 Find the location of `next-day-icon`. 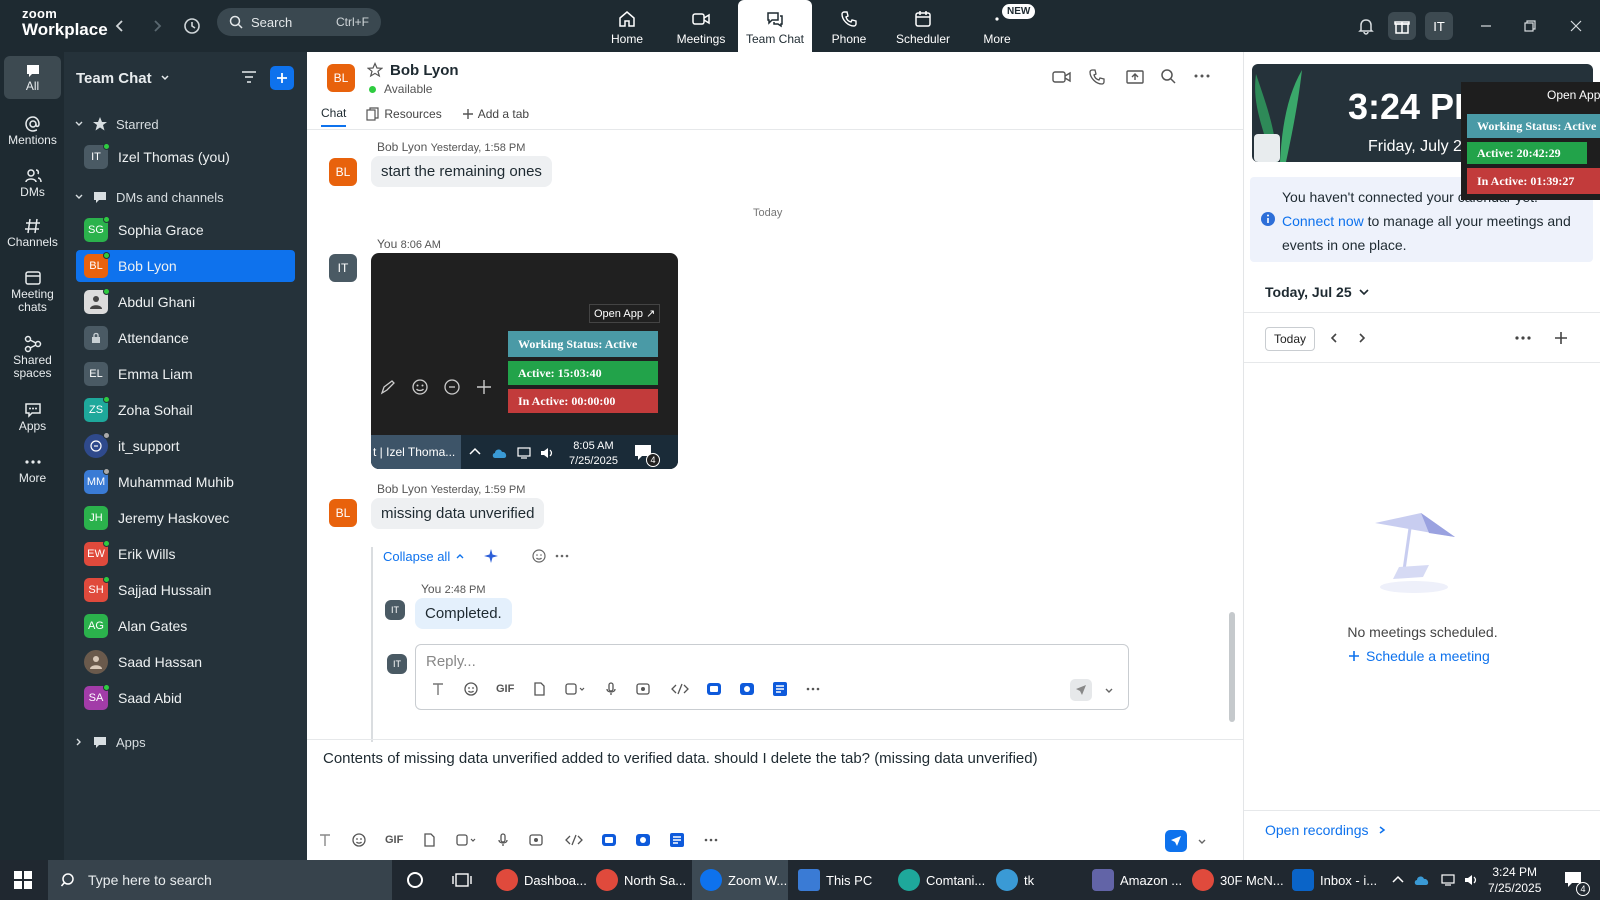

next-day-icon is located at coordinates (1362, 339).